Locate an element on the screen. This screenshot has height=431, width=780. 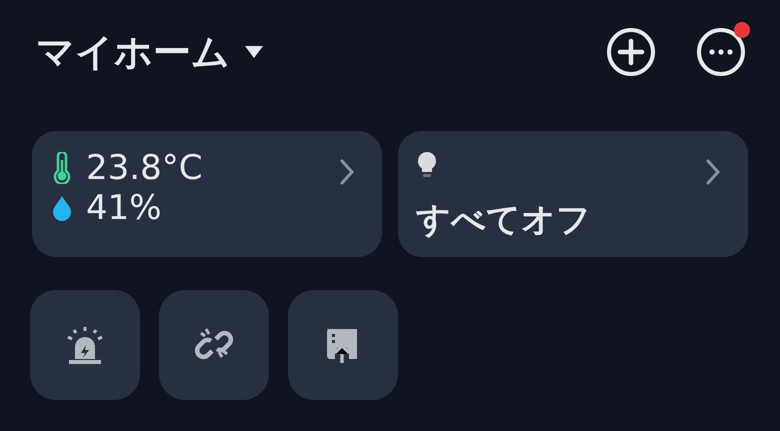
climate-card: 23.8°C 41% is located at coordinates (207, 194).